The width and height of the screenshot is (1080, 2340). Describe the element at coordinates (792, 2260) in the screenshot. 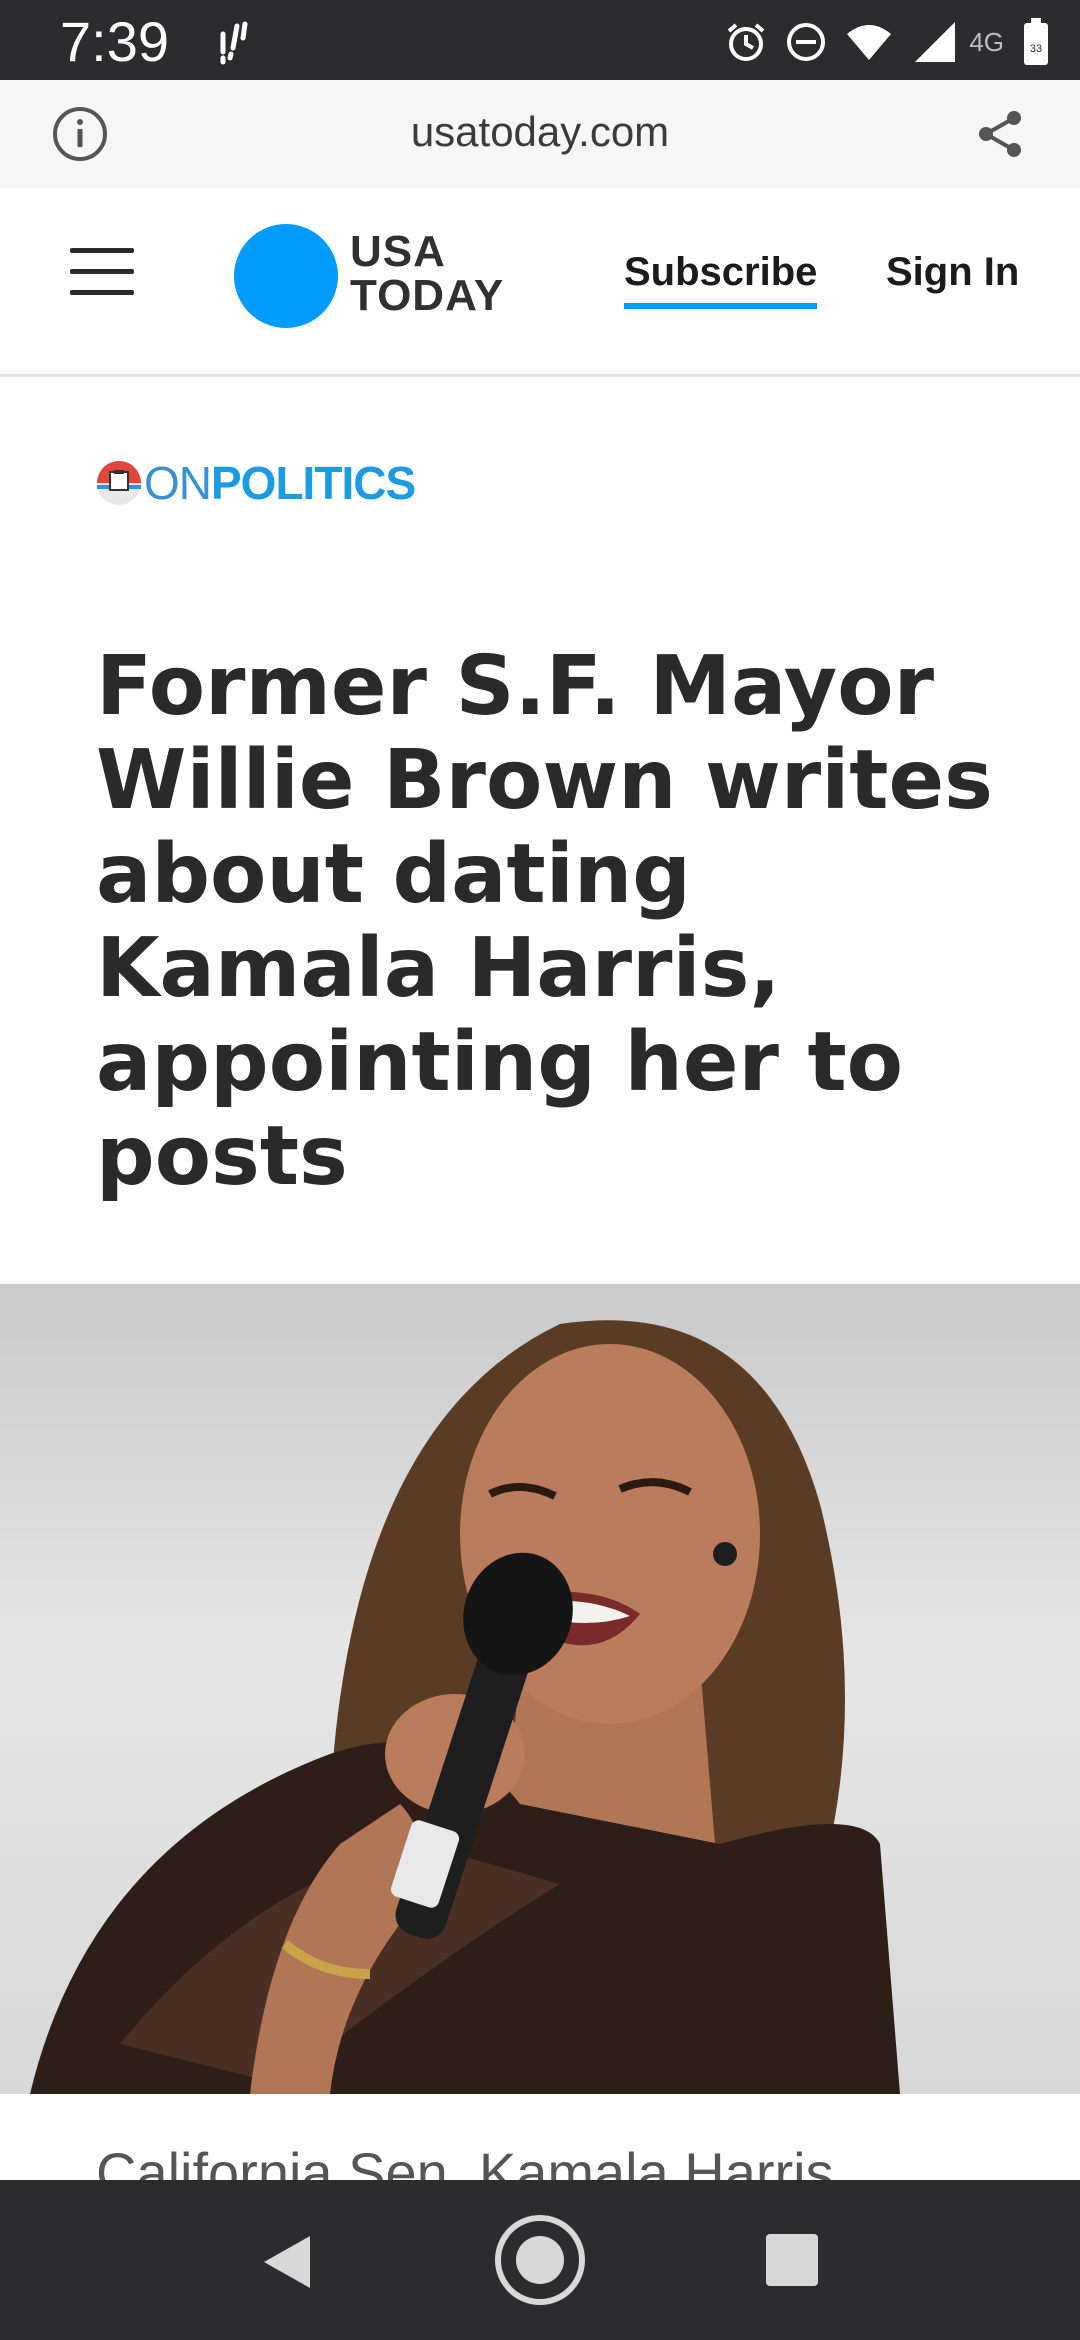

I see `recent-apps-icon` at that location.